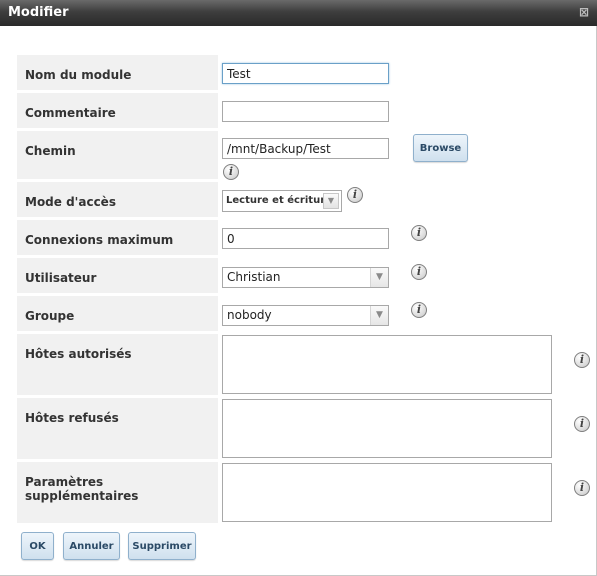 Image resolution: width=597 pixels, height=576 pixels. What do you see at coordinates (231, 172) in the screenshot?
I see `path-info-icon: i` at bounding box center [231, 172].